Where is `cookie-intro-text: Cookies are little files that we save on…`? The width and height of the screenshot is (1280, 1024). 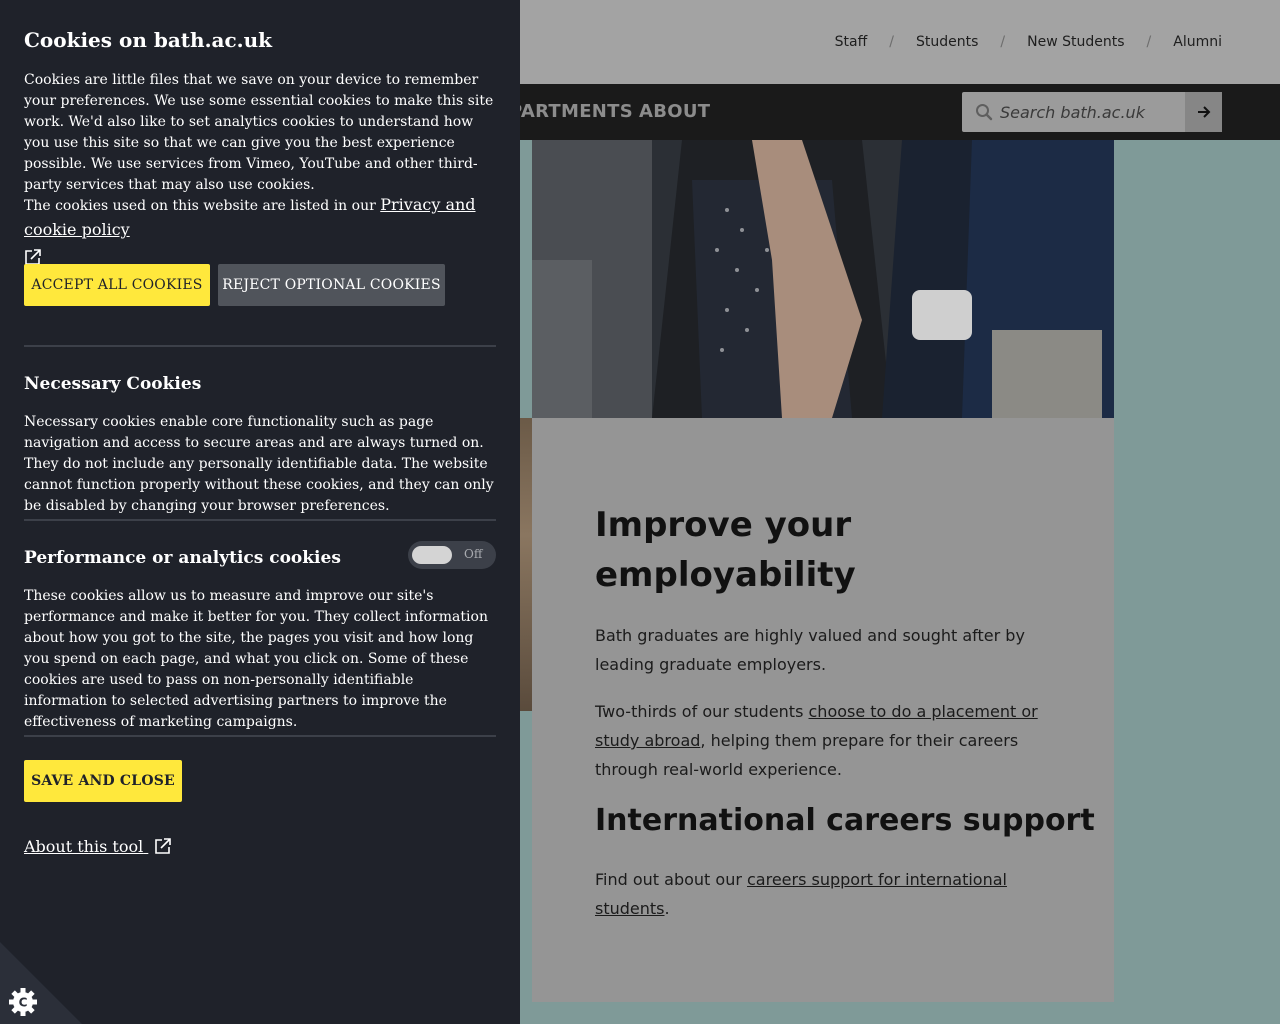 cookie-intro-text: Cookies are little files that we save on… is located at coordinates (259, 132).